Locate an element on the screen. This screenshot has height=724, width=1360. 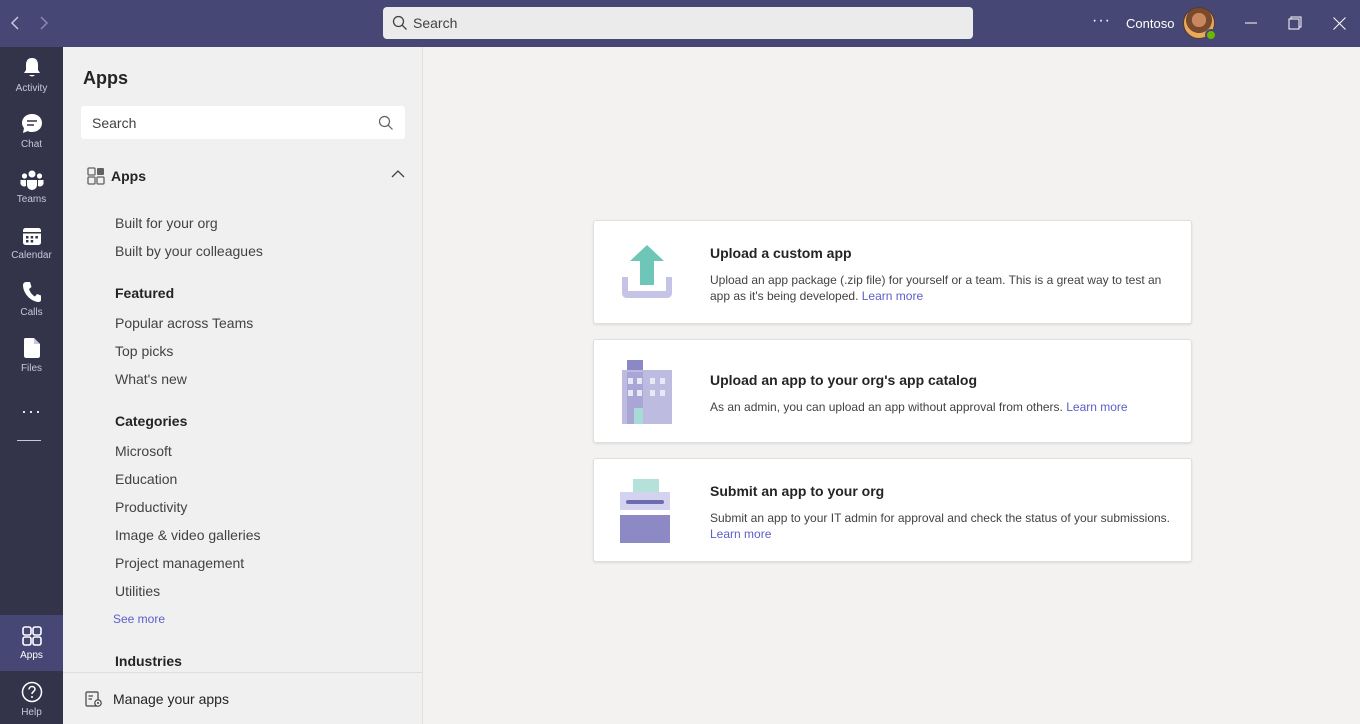
more-apps-icon: ··· is located at coordinates (31, 411).